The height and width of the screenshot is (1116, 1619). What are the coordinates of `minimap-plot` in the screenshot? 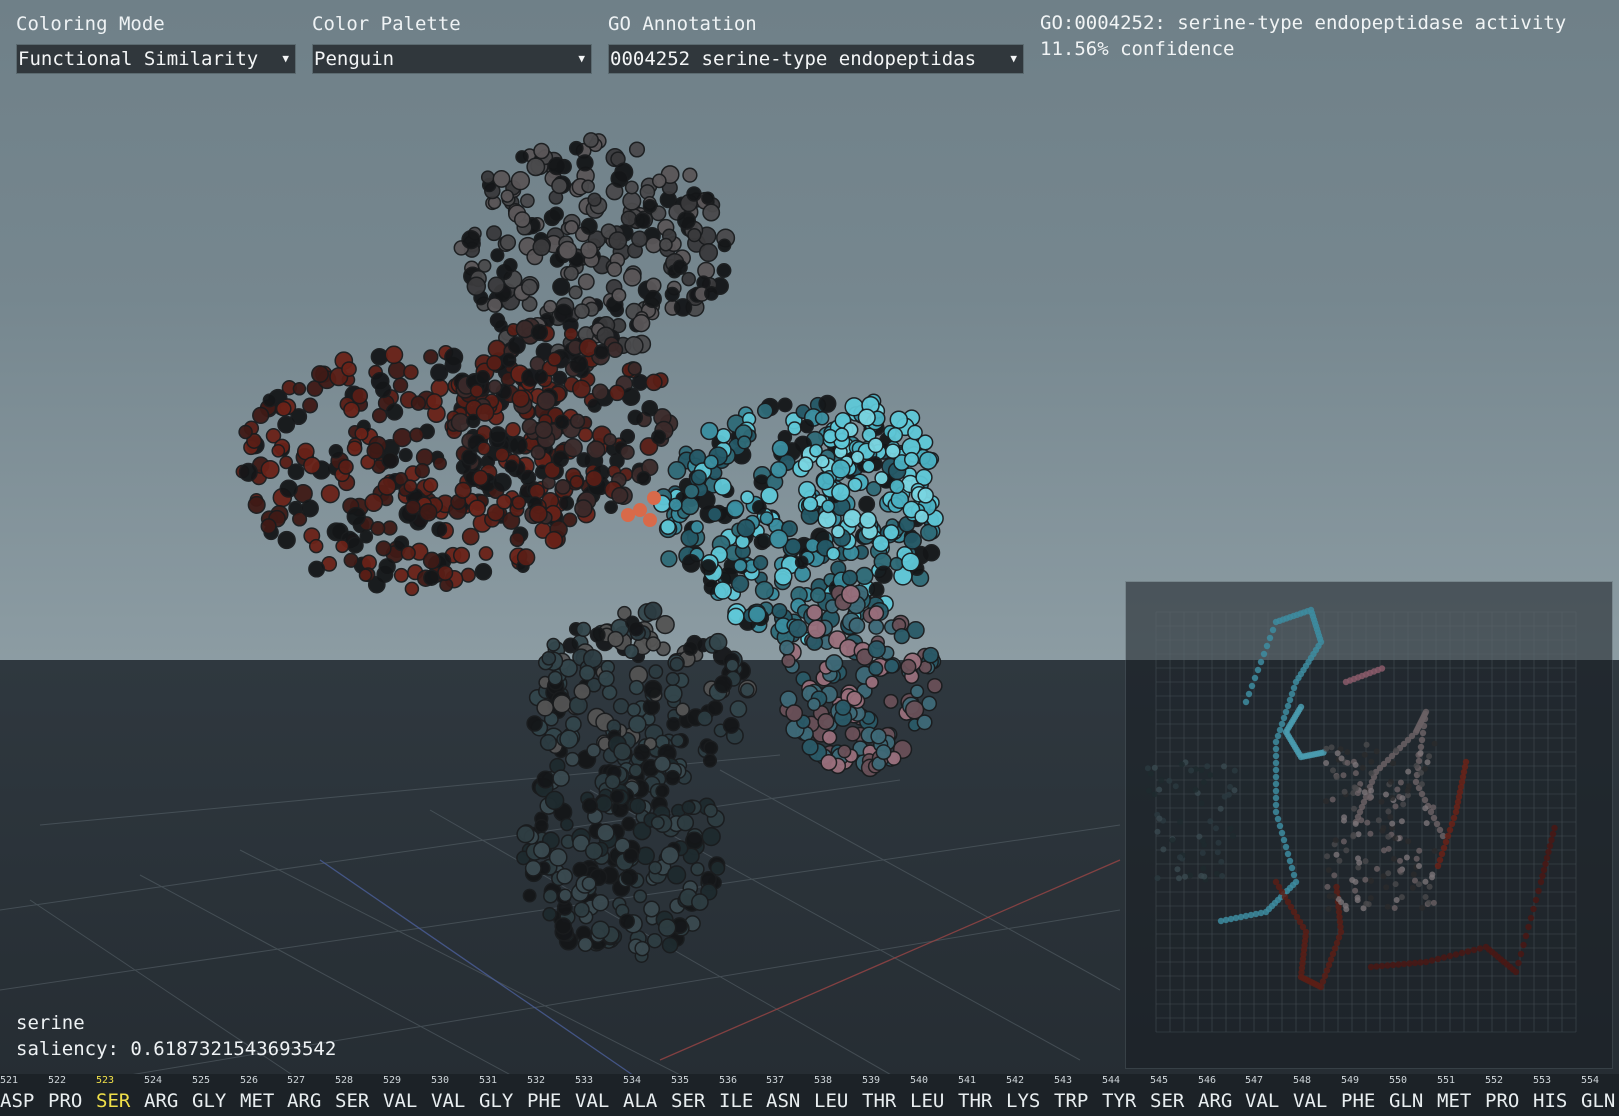 It's located at (1360, 819).